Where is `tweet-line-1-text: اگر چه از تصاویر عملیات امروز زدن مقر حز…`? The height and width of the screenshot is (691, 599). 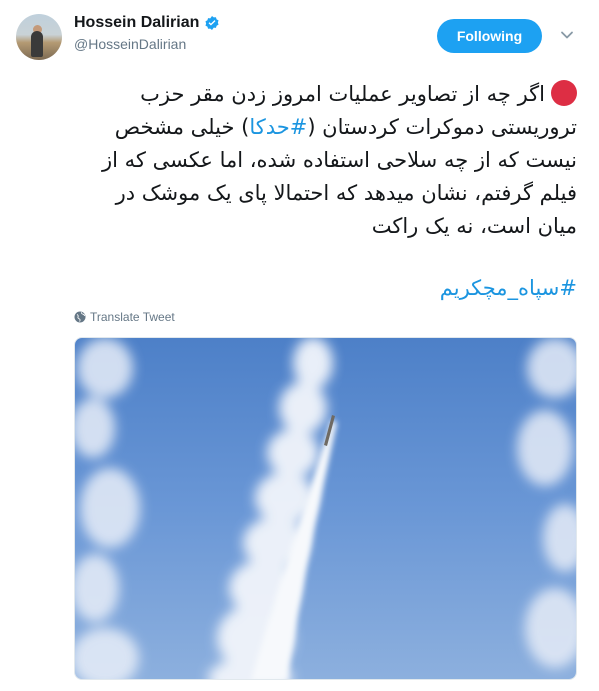 tweet-line-1-text: اگر چه از تصاویر عملیات امروز زدن مقر حز… is located at coordinates (342, 94).